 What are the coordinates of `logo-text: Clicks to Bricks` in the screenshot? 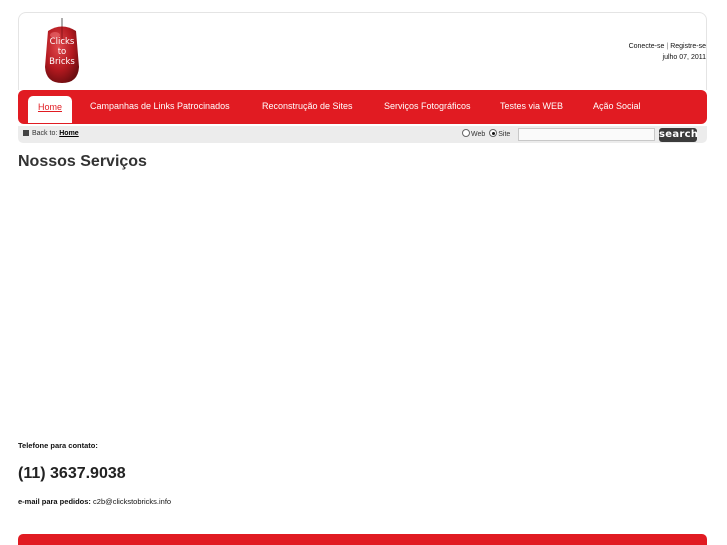 It's located at (62, 52).